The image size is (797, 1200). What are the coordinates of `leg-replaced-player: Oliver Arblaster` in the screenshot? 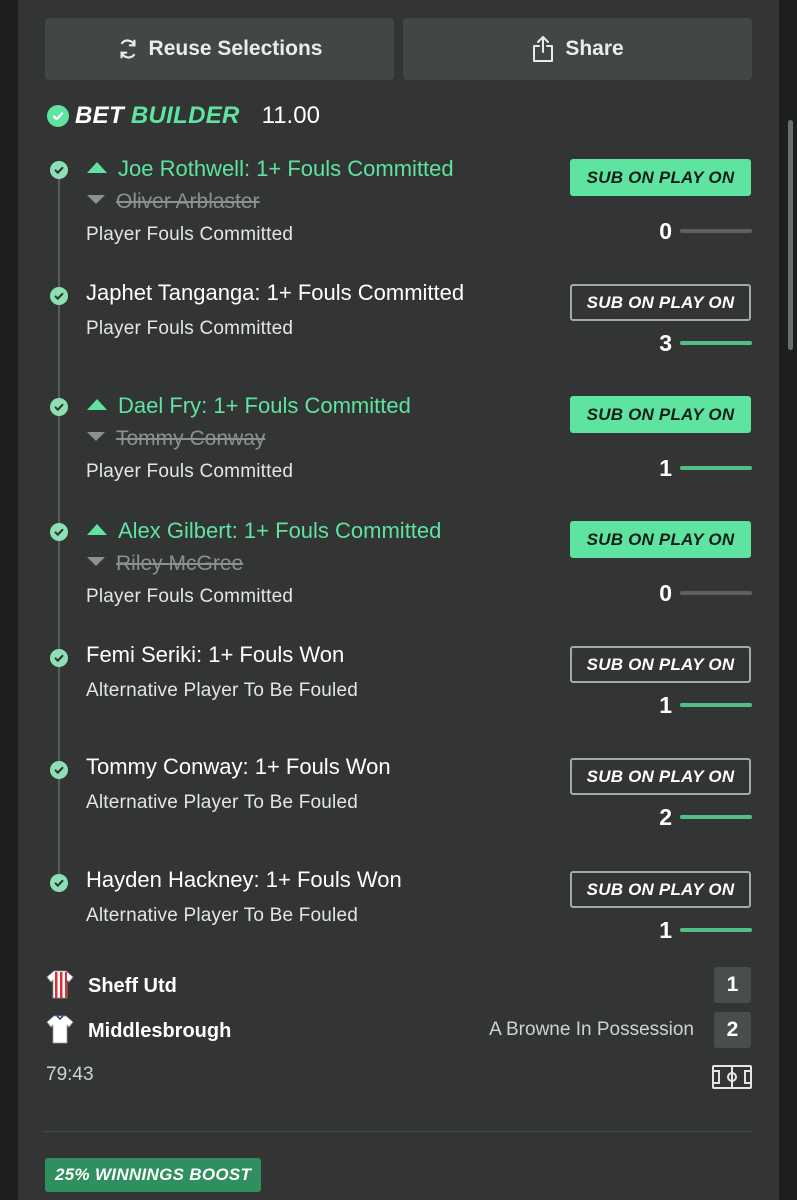 It's located at (173, 200).